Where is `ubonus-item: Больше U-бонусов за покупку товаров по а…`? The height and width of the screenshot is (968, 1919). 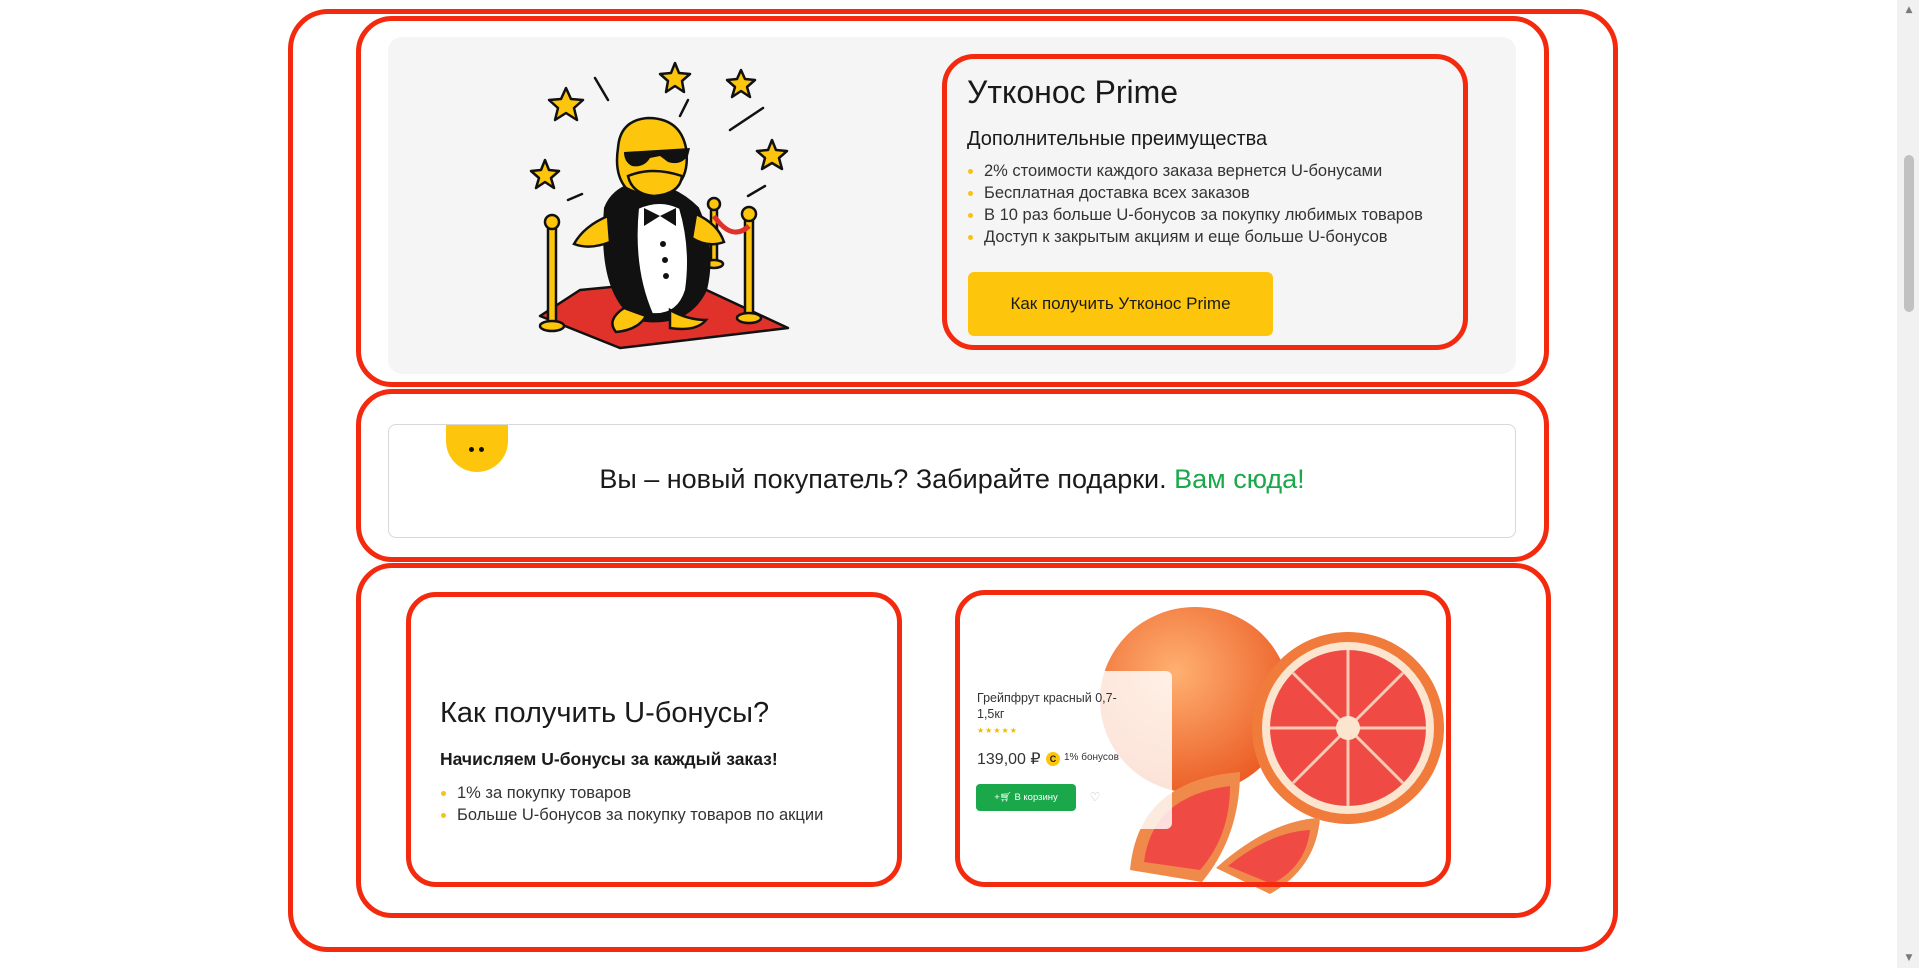
ubonus-item: Больше U-бонусов за покупку товаров по а… is located at coordinates (631, 815).